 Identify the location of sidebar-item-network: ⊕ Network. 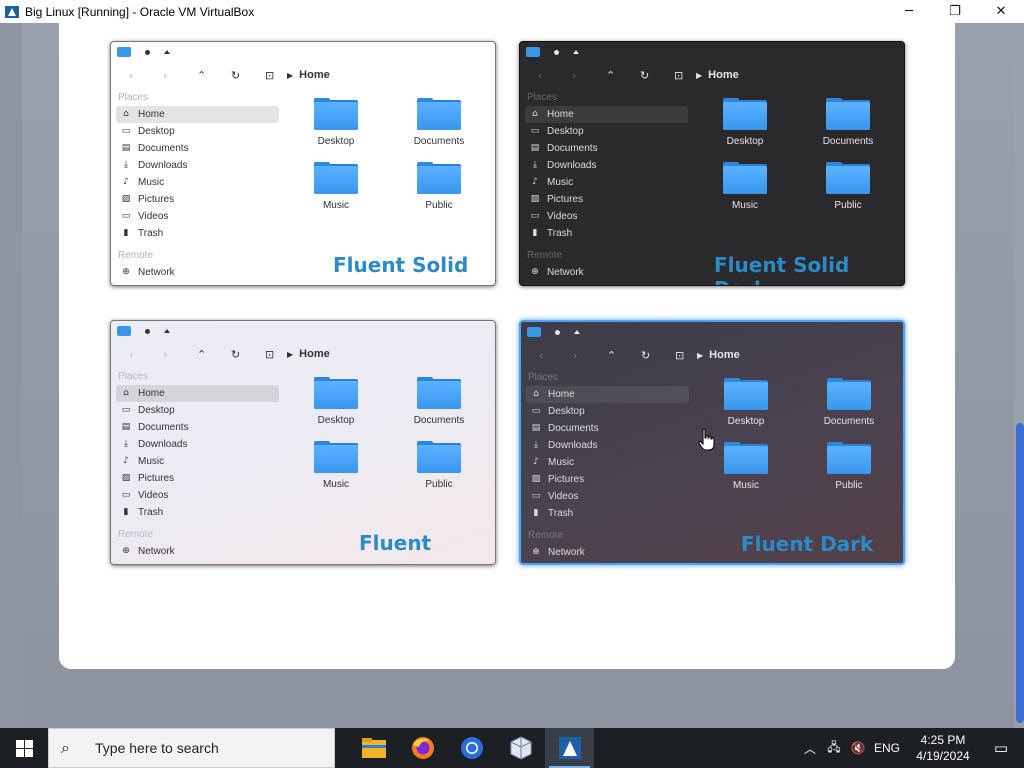
(606, 272).